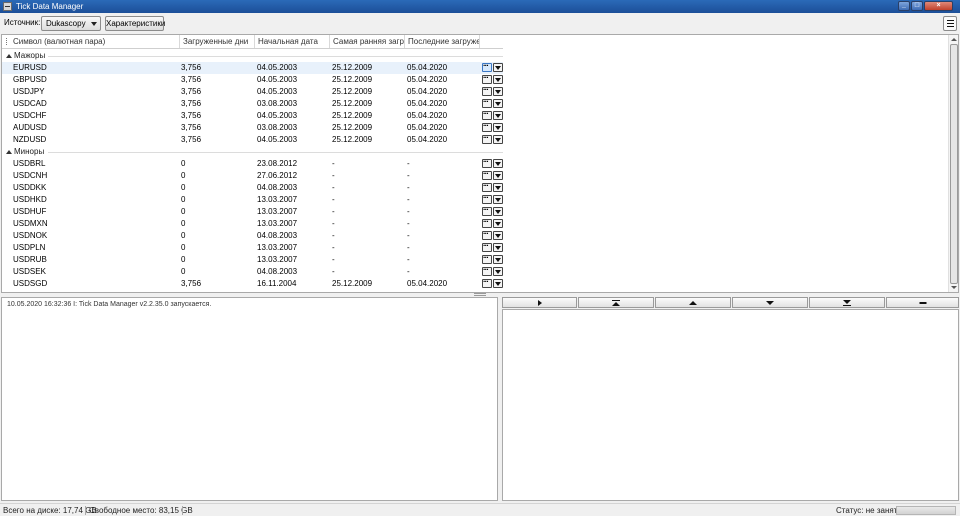  Describe the element at coordinates (904, 6) in the screenshot. I see `minimize-button: _` at that location.